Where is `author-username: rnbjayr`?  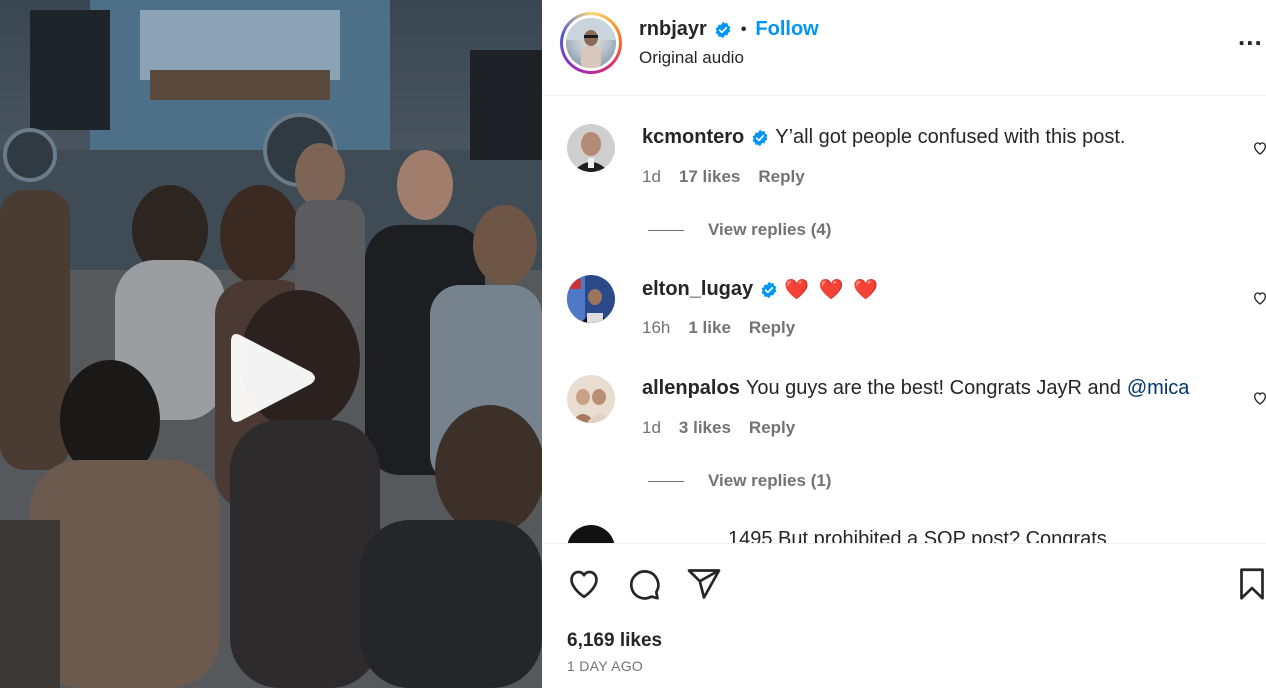 author-username: rnbjayr is located at coordinates (673, 29).